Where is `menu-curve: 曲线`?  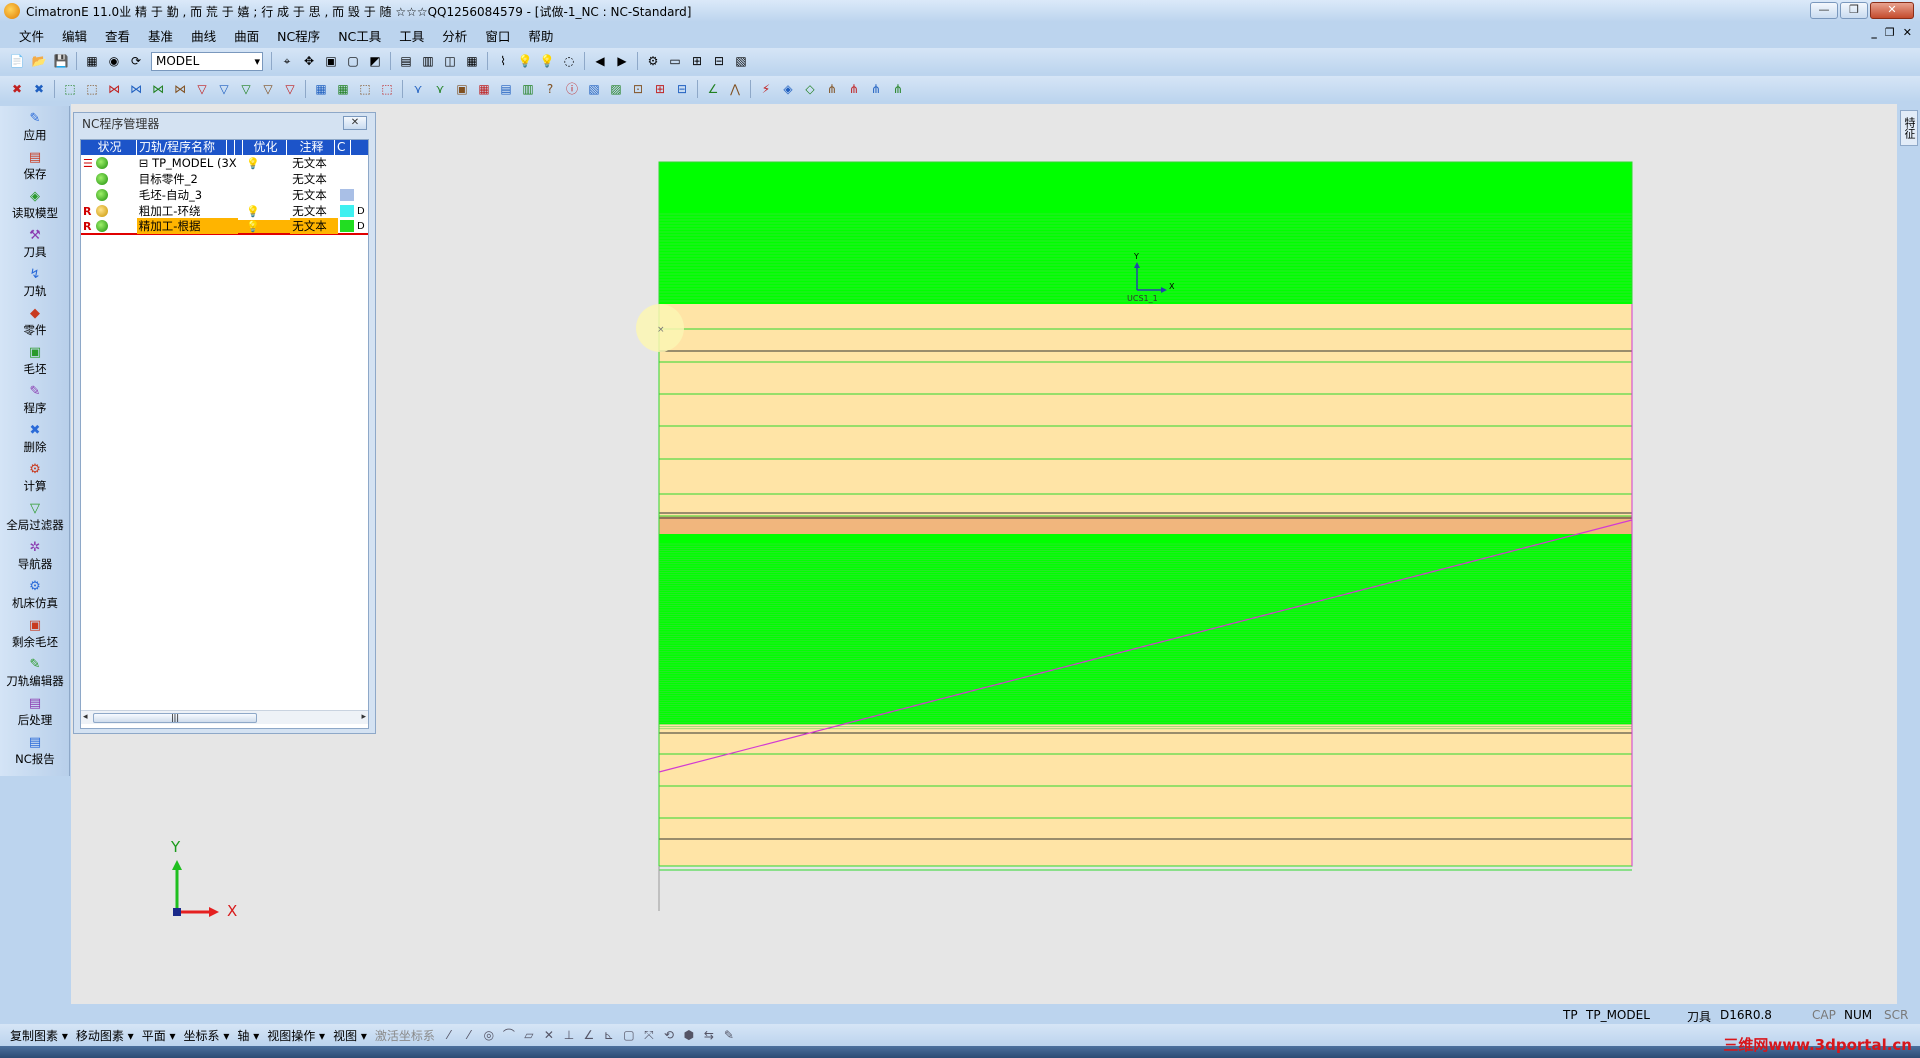
menu-curve: 曲线 is located at coordinates (203, 35).